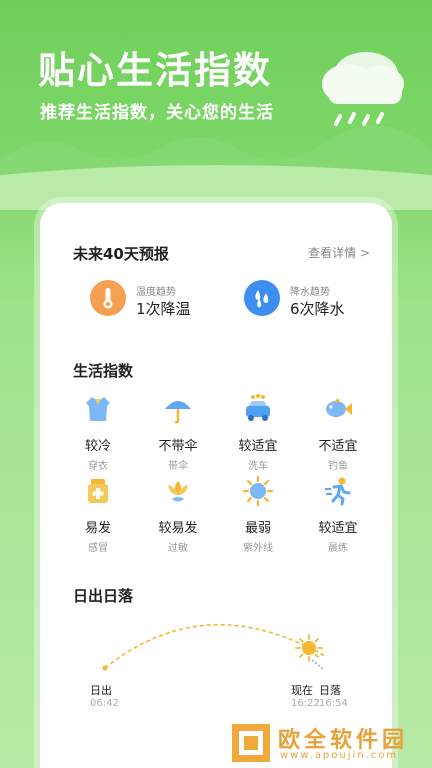 Image resolution: width=432 pixels, height=768 pixels. Describe the element at coordinates (310, 292) in the screenshot. I see `rain-trend-label: 降水趋势` at that location.